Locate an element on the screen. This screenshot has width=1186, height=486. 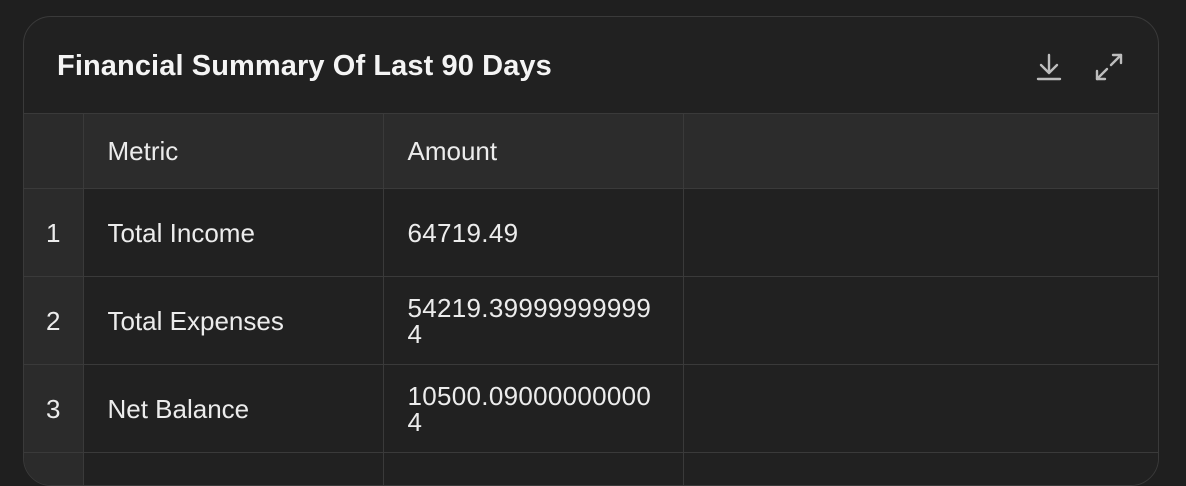
row-index-cell: 3 is located at coordinates (53, 409).